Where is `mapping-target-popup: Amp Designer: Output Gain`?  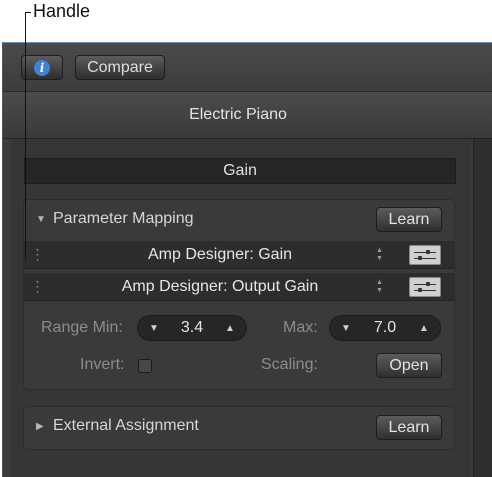 mapping-target-popup: Amp Designer: Output Gain is located at coordinates (220, 286).